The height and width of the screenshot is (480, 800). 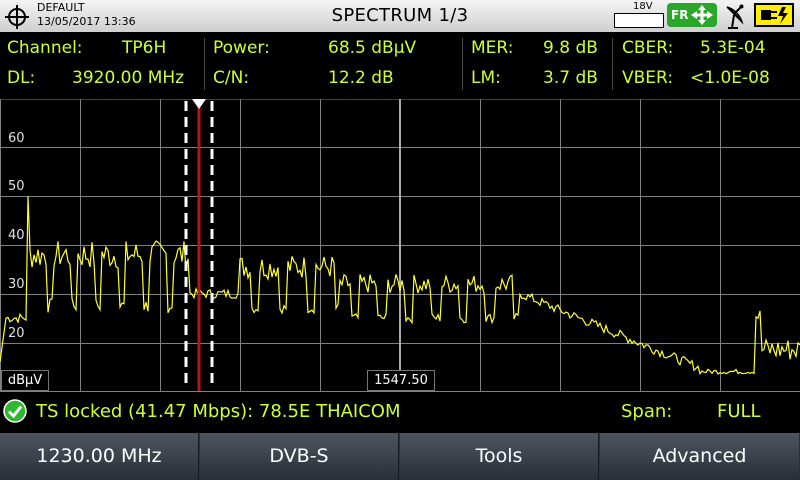 What do you see at coordinates (643, 6) in the screenshot?
I see `lnb-voltage: 18V` at bounding box center [643, 6].